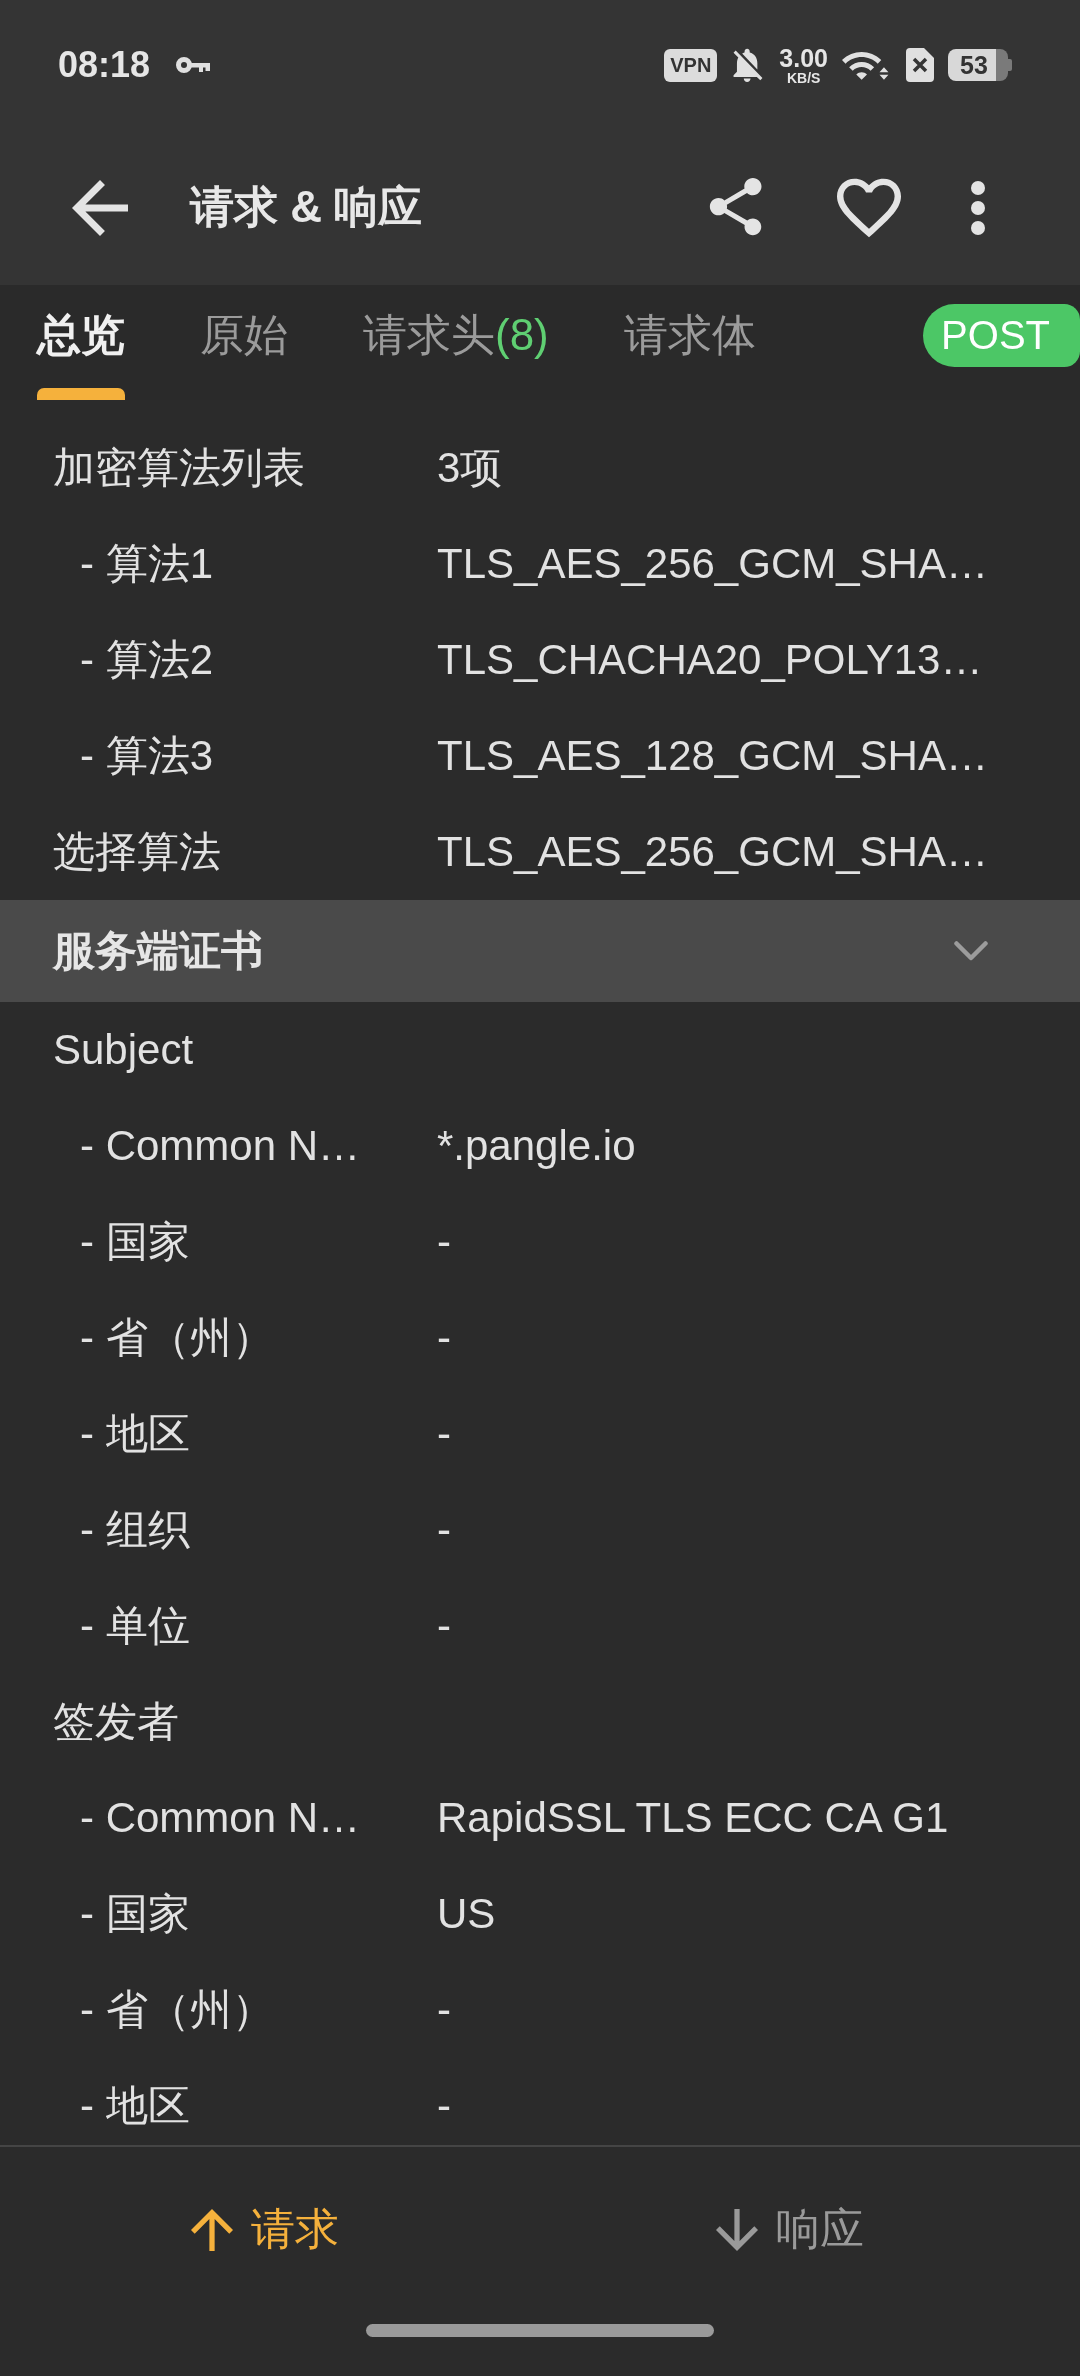 Image resolution: width=1080 pixels, height=2376 pixels. Describe the element at coordinates (1001, 335) in the screenshot. I see `method-badge: POST` at that location.